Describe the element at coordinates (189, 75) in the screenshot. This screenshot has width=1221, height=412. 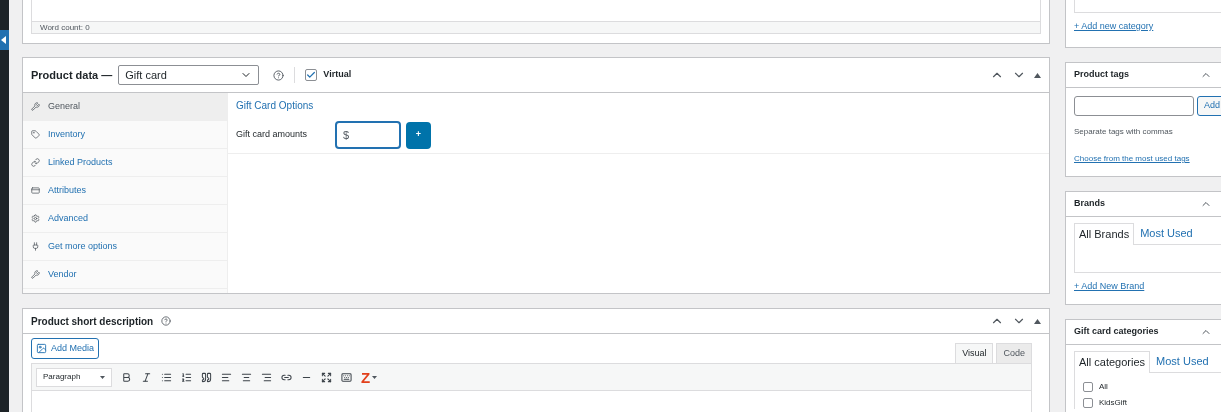
I see `product-type-select: Gift card` at that location.